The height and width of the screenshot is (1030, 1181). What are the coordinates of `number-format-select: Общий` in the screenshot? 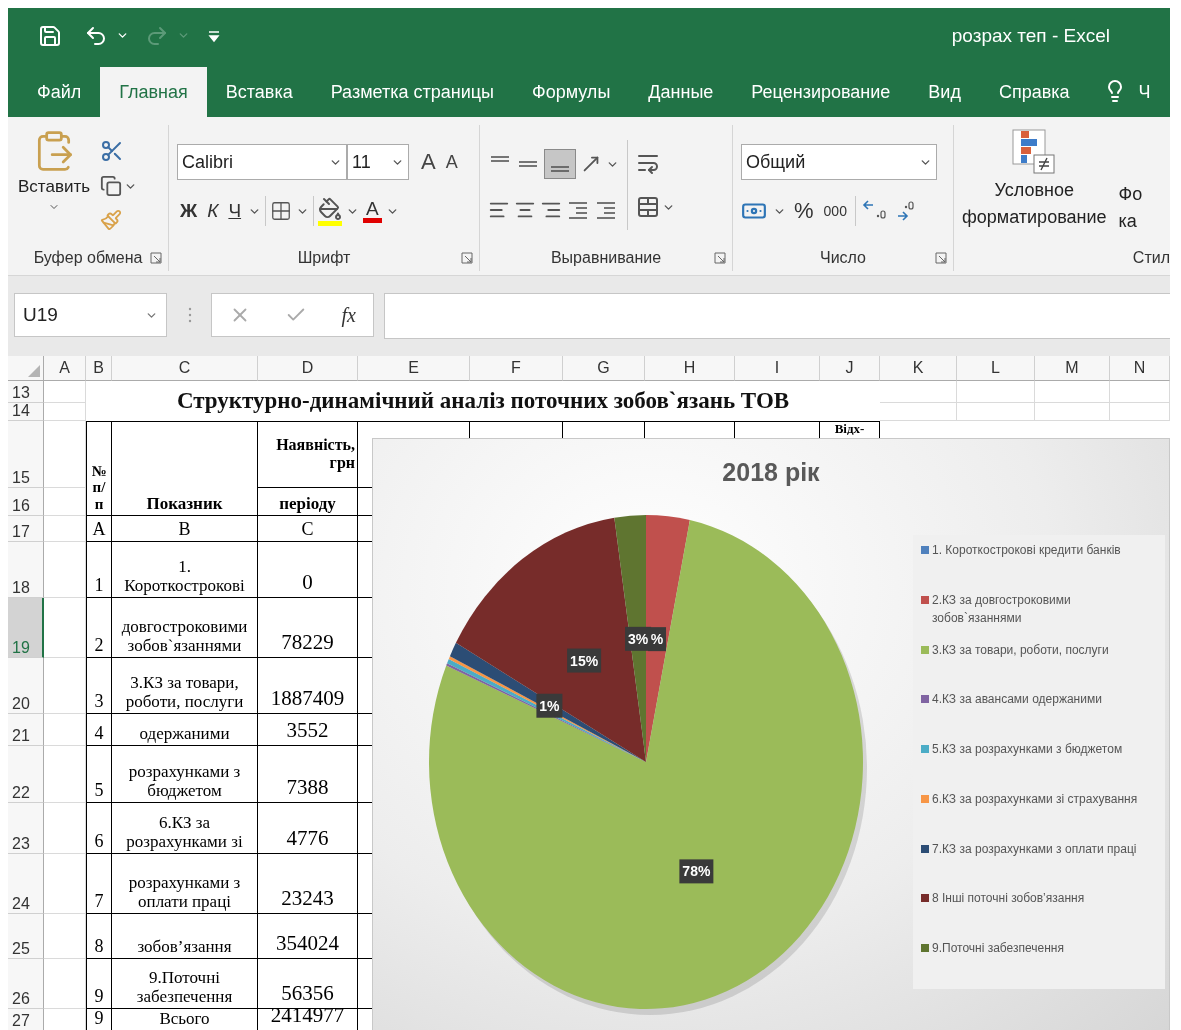 It's located at (839, 162).